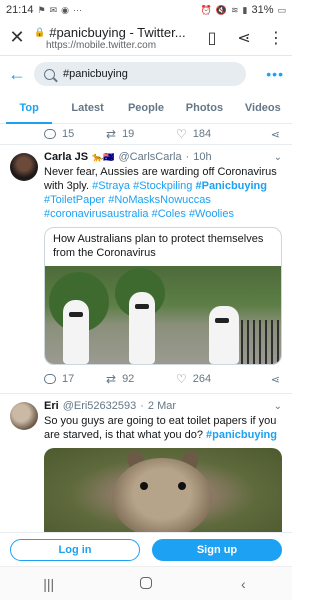 The width and height of the screenshot is (320, 600). I want to click on tweet-author-handle: @Eri52632593, so click(100, 406).